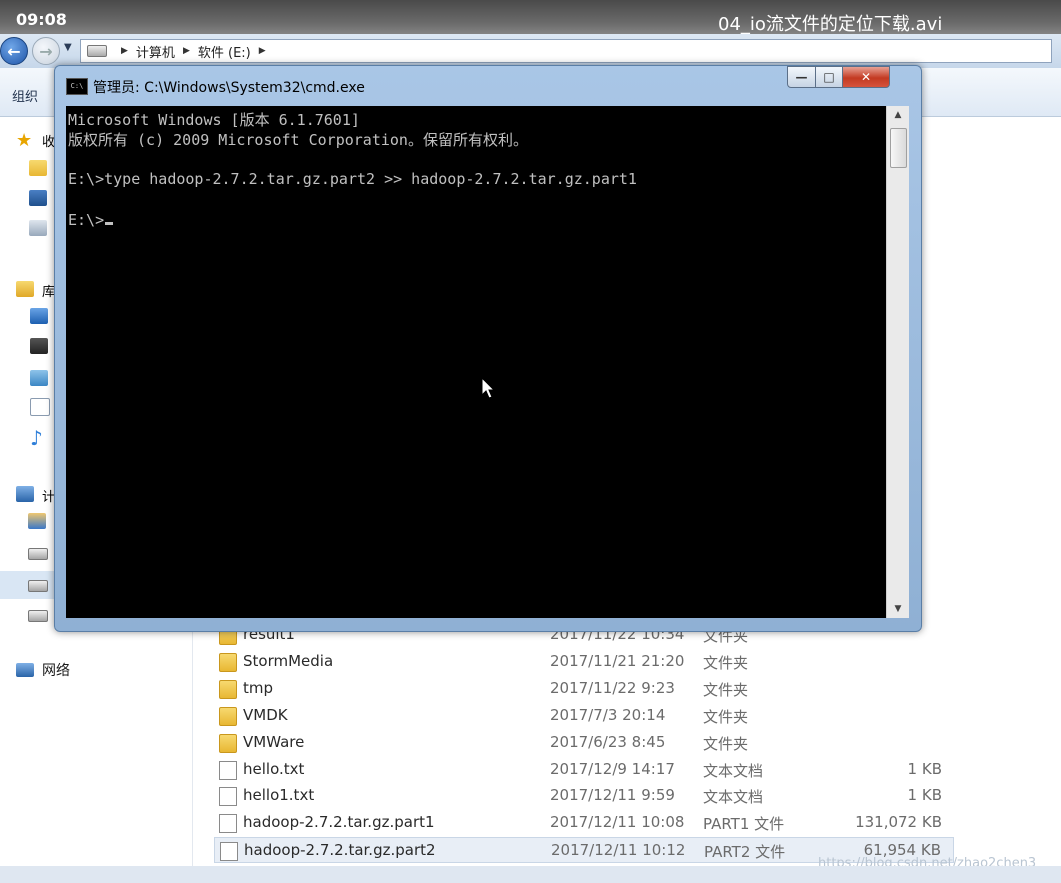 The image size is (1061, 883). Describe the element at coordinates (214, 120) in the screenshot. I see `console-line: Microsoft Windows [版本 6.1.7601]` at that location.